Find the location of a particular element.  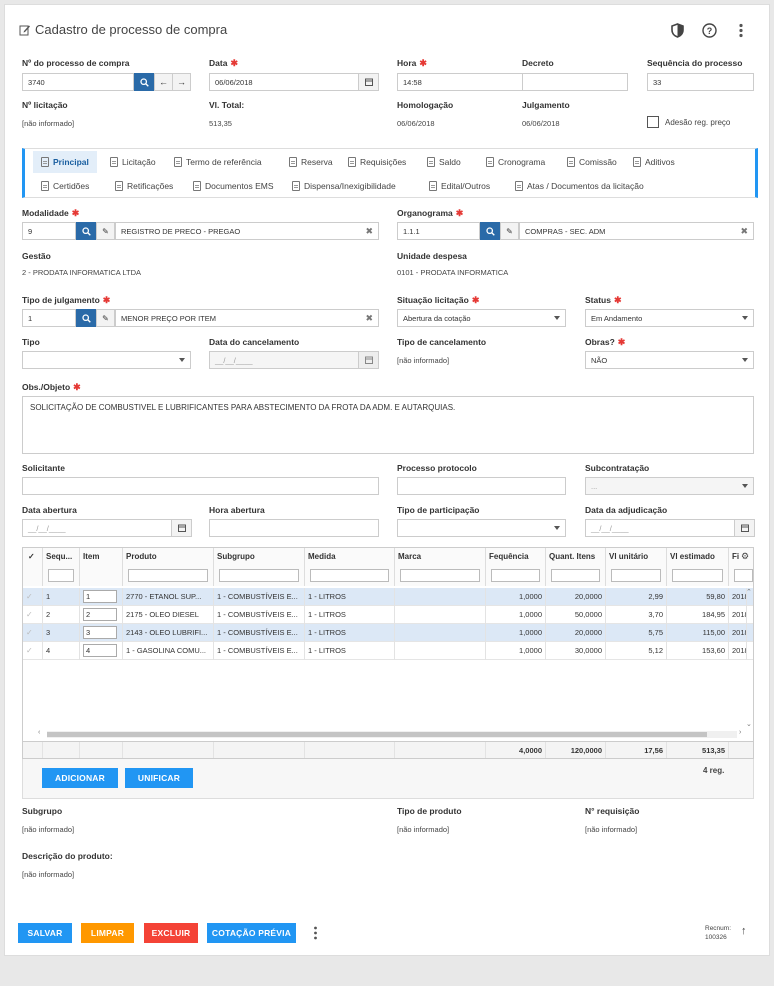

scroll-down-icon: ⌄ is located at coordinates (749, 724).